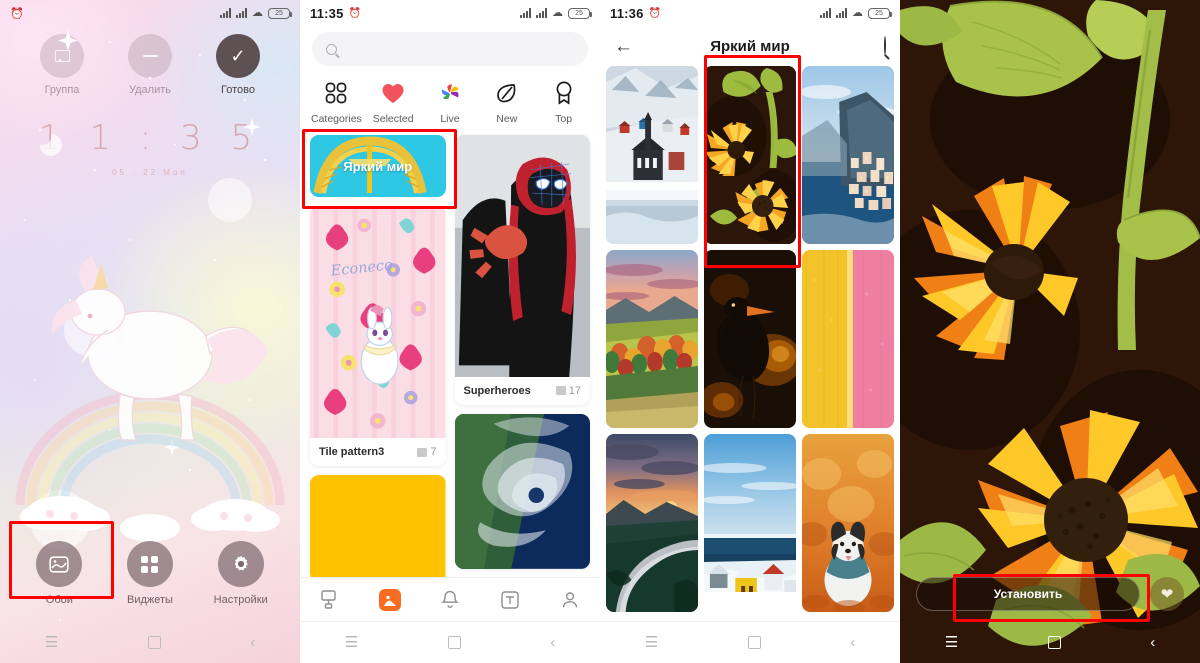  What do you see at coordinates (652, 523) in the screenshot?
I see `wallpaper-mountain-road-sunset` at bounding box center [652, 523].